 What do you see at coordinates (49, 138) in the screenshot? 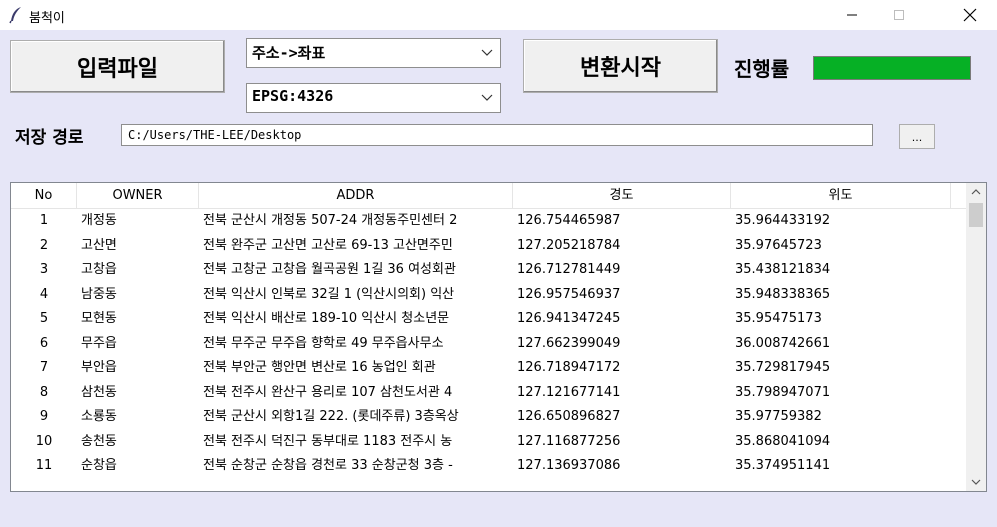
I see `save-path-label: 저장 경로` at bounding box center [49, 138].